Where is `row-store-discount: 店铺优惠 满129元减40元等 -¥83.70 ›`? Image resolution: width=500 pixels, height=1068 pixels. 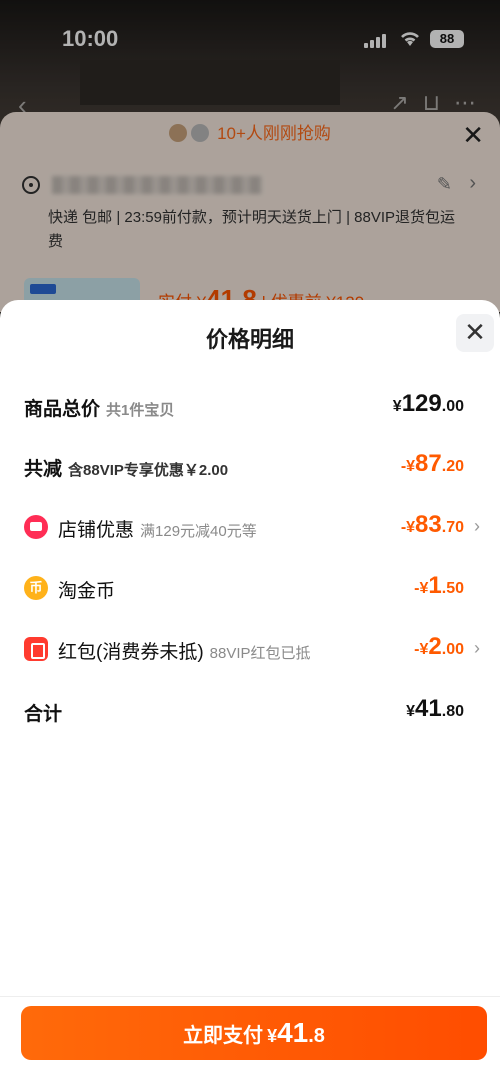
row-store-discount: 店铺优惠 满129元减40元等 -¥83.70 › is located at coordinates (252, 527).